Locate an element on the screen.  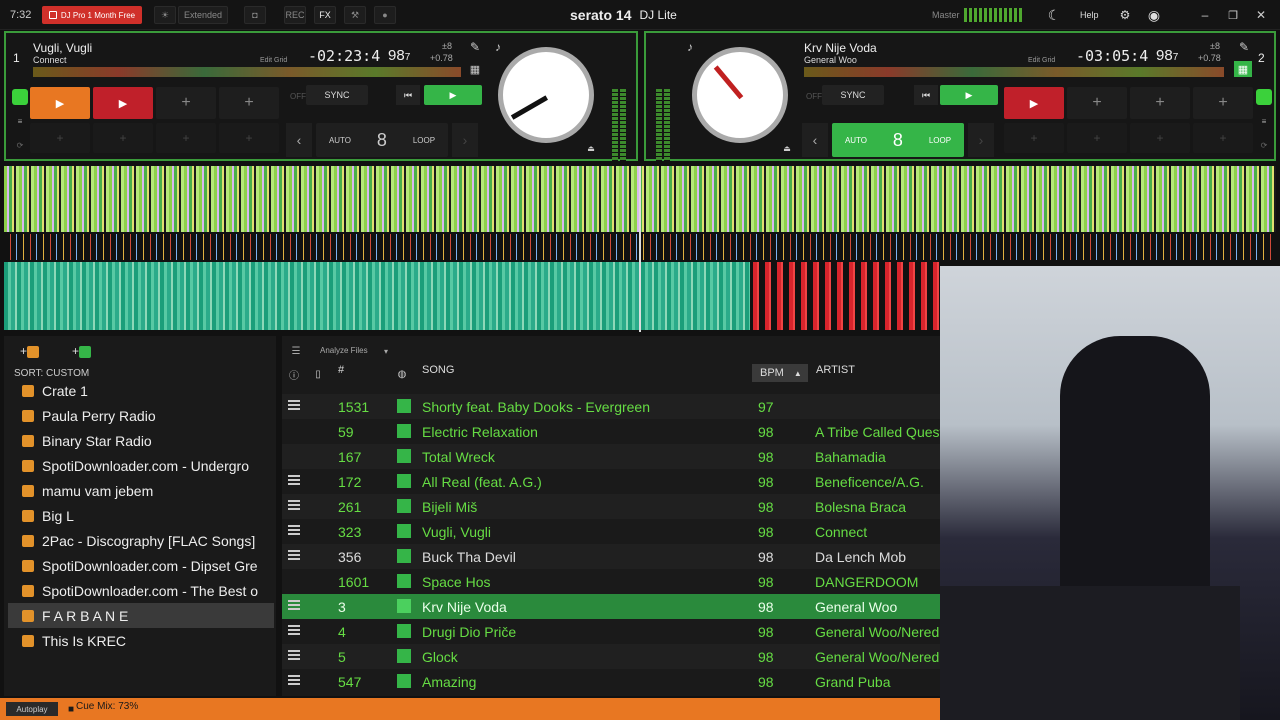
autoplay-button: Autoplay is located at coordinates (32, 709).